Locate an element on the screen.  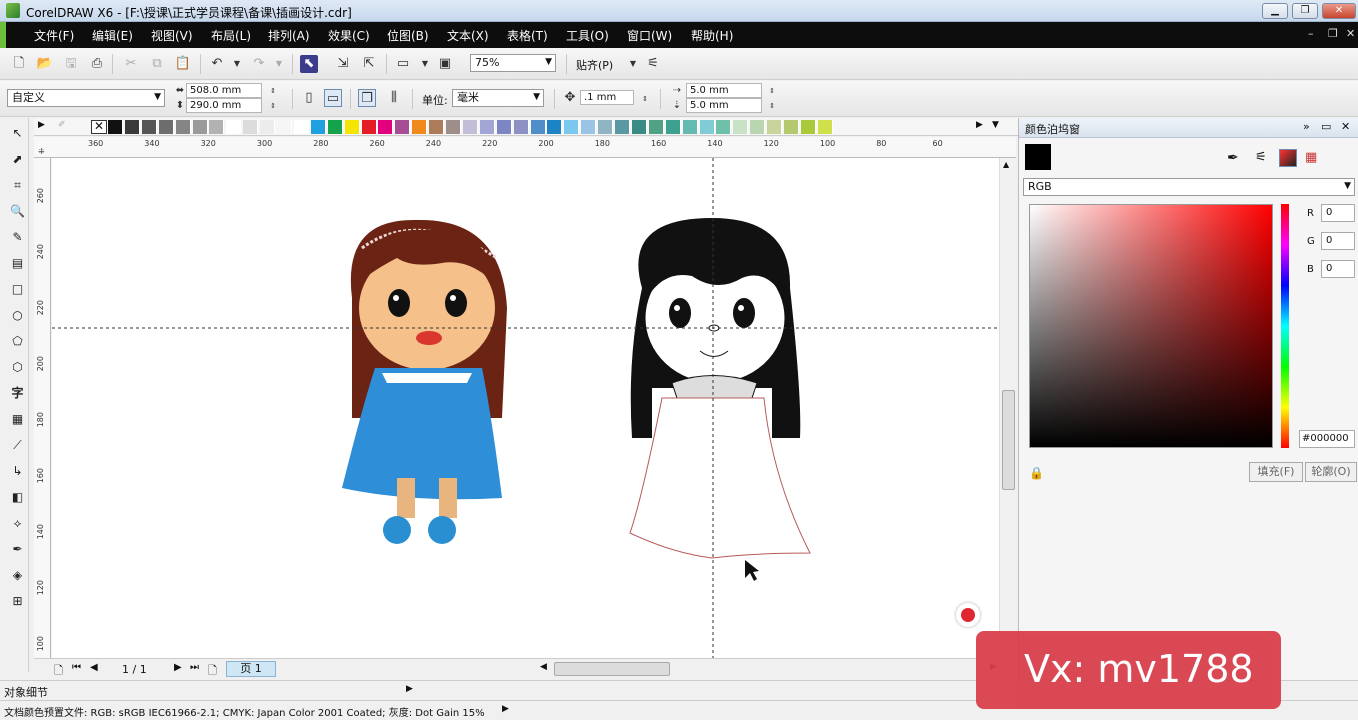
menu-text: 文本(X) is located at coordinates (468, 35).